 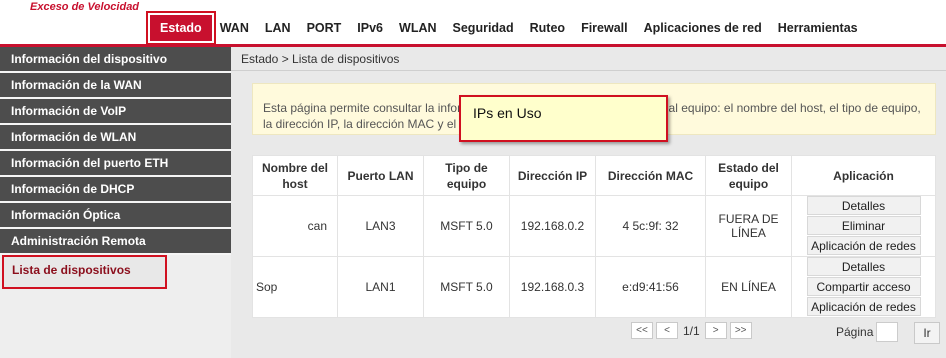 I want to click on host-cell: xxxxx can, so click(x=295, y=226).